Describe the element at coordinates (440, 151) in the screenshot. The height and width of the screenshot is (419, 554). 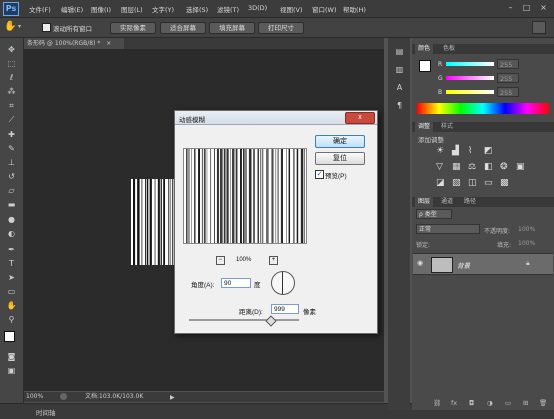
I see `brightness-icon: ☀` at that location.